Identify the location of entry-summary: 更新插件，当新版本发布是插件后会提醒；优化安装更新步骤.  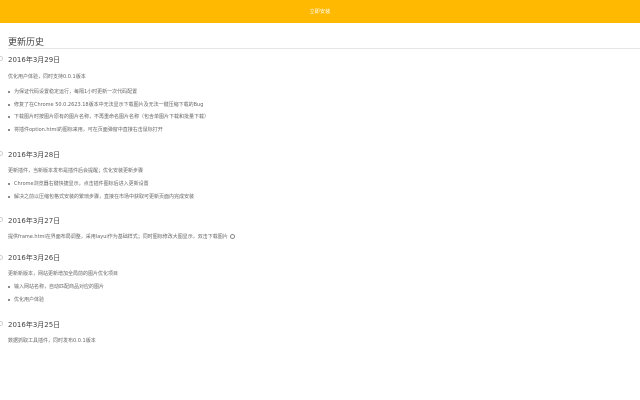
(76, 171).